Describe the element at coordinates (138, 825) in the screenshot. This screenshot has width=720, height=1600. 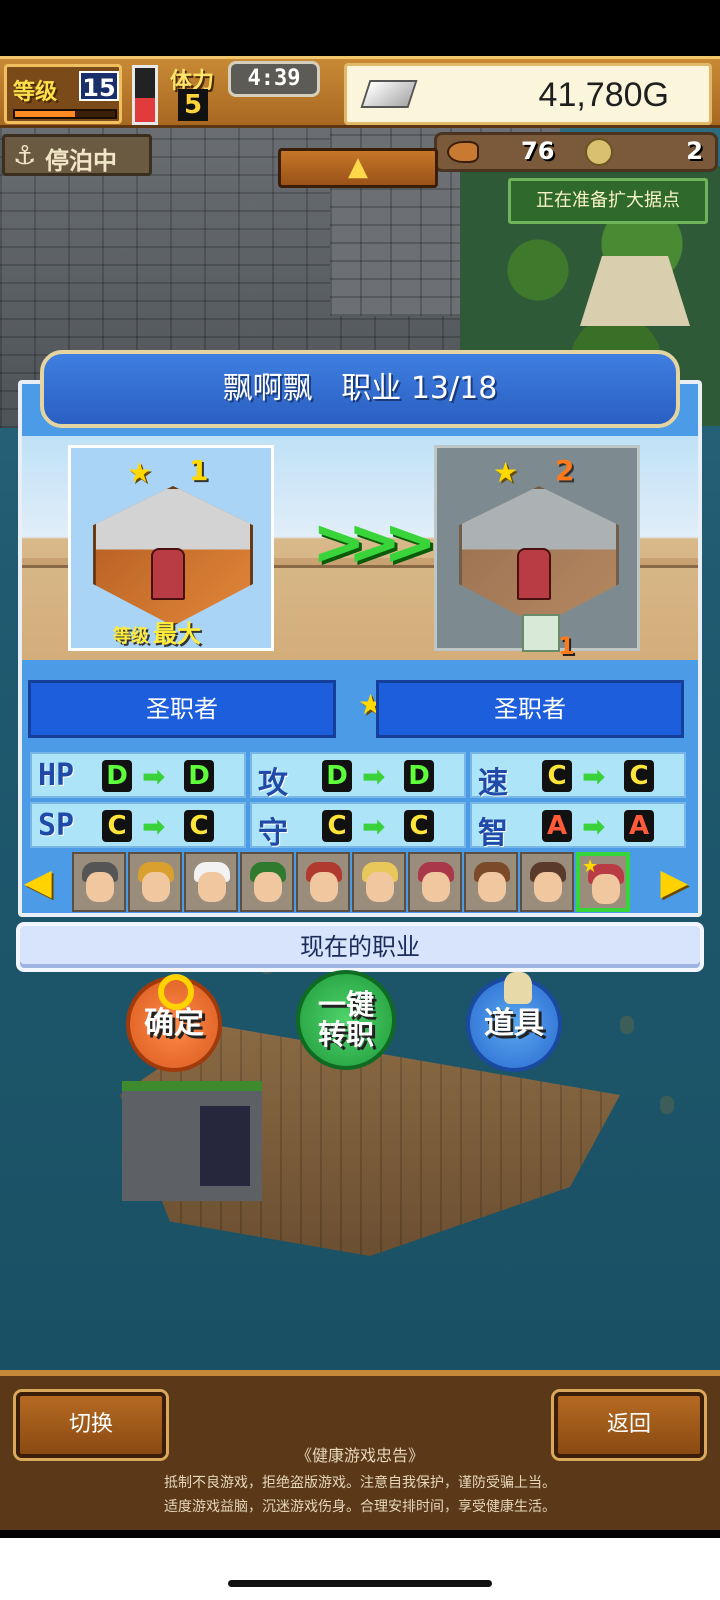
I see `stat-cell: SP C ➡ C` at that location.